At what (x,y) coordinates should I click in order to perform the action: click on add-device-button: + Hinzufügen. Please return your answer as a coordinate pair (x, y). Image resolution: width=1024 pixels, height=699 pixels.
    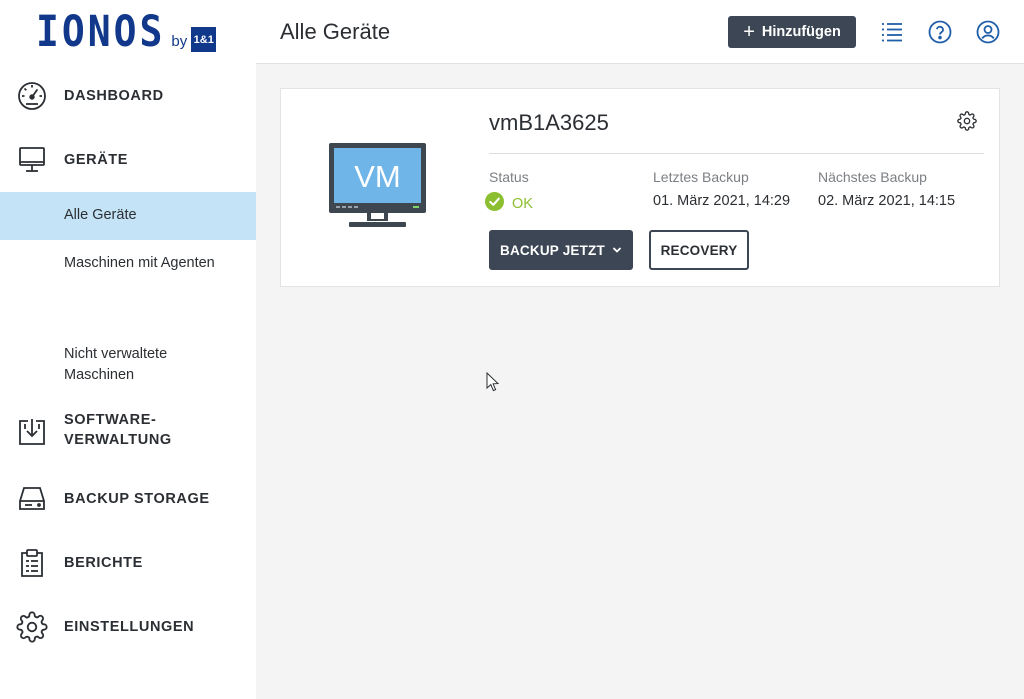
    Looking at the image, I should click on (792, 32).